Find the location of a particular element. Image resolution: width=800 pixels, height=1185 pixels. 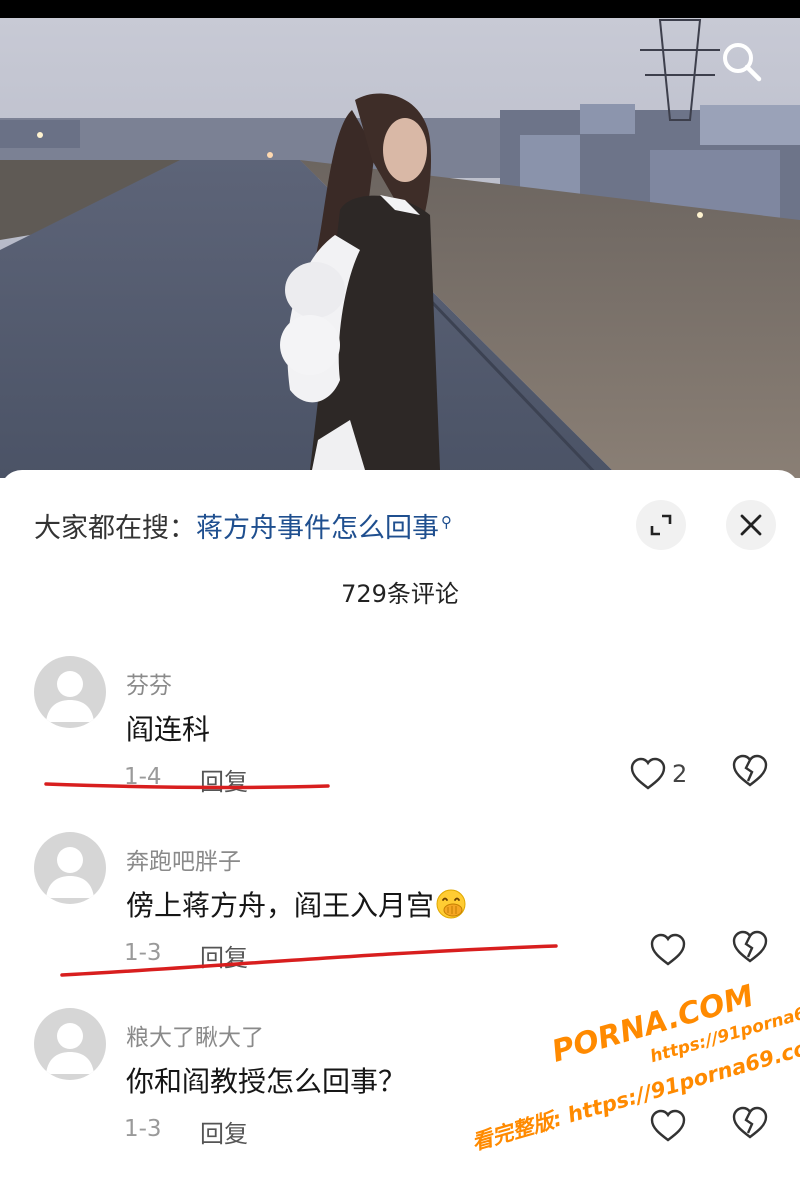

status-bar is located at coordinates (400, 9).